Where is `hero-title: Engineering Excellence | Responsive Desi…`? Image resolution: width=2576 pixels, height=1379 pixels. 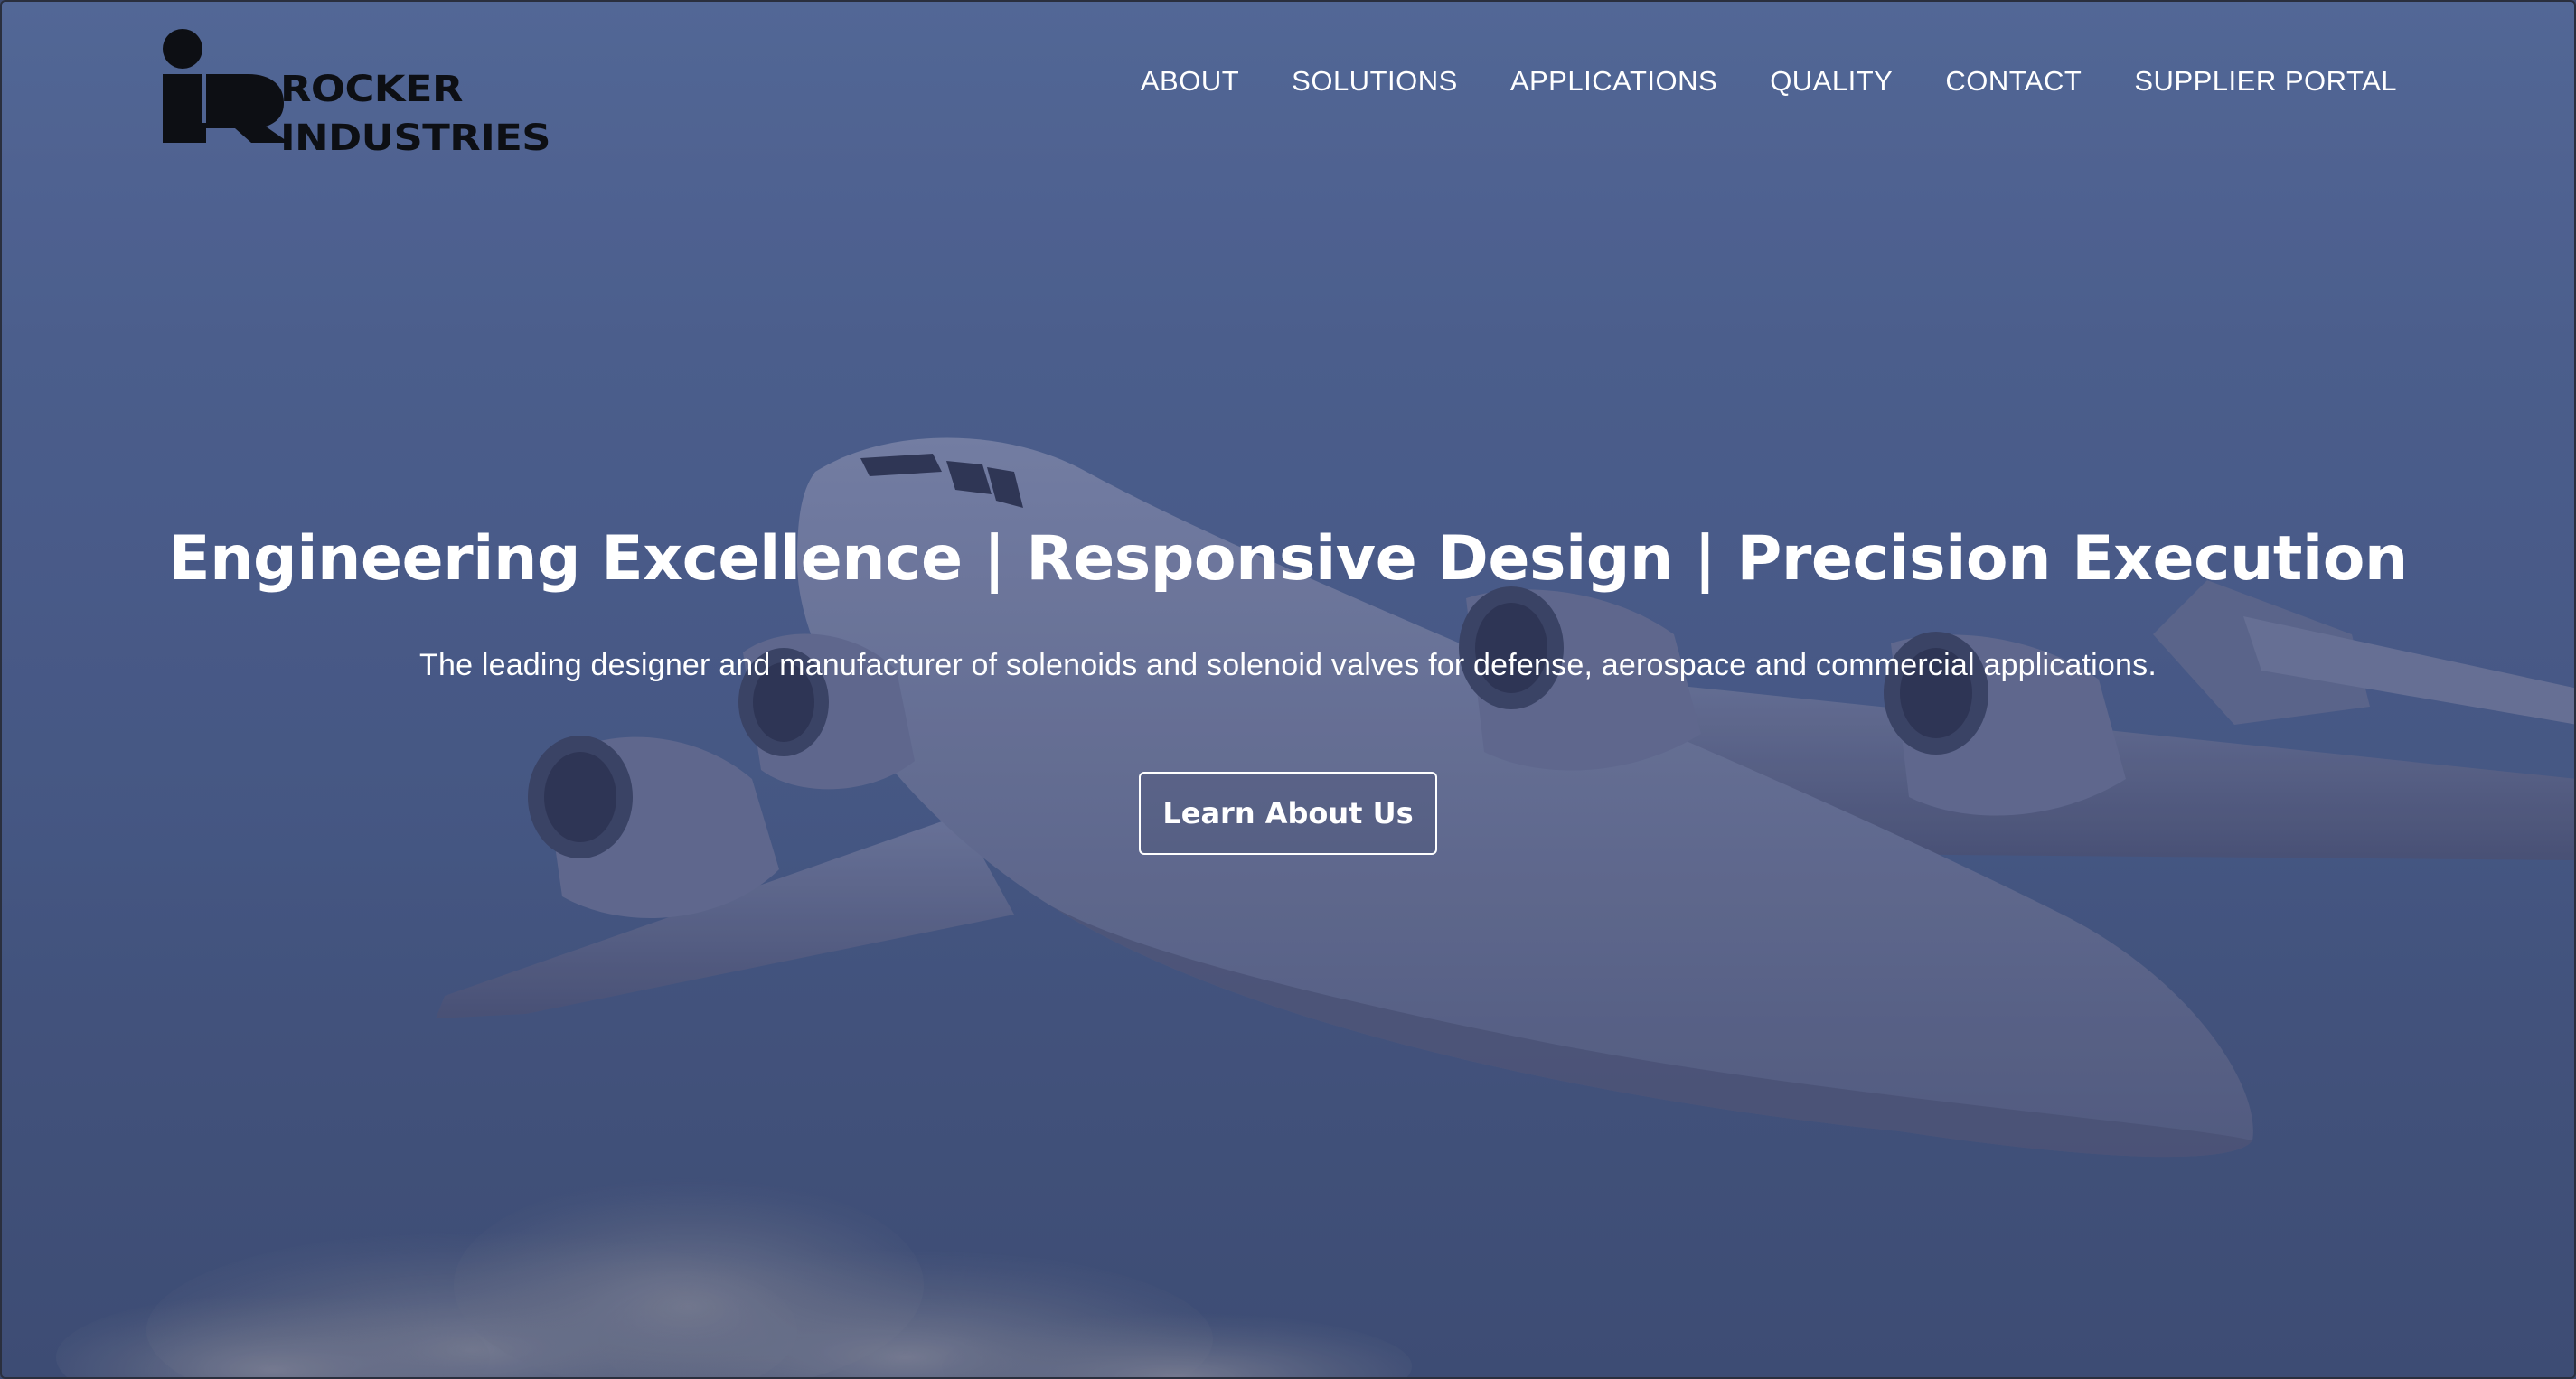
hero-title: Engineering Excellence | Responsive Desi… is located at coordinates (1288, 559).